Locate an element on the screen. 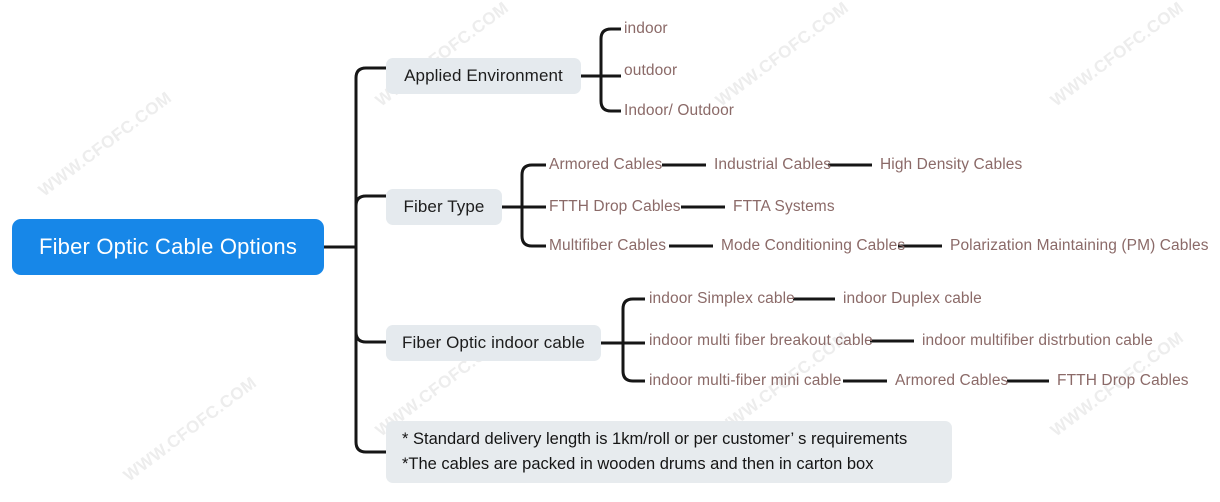 The height and width of the screenshot is (502, 1220). root-node-label: Fiber Optic Cable Options is located at coordinates (168, 246).